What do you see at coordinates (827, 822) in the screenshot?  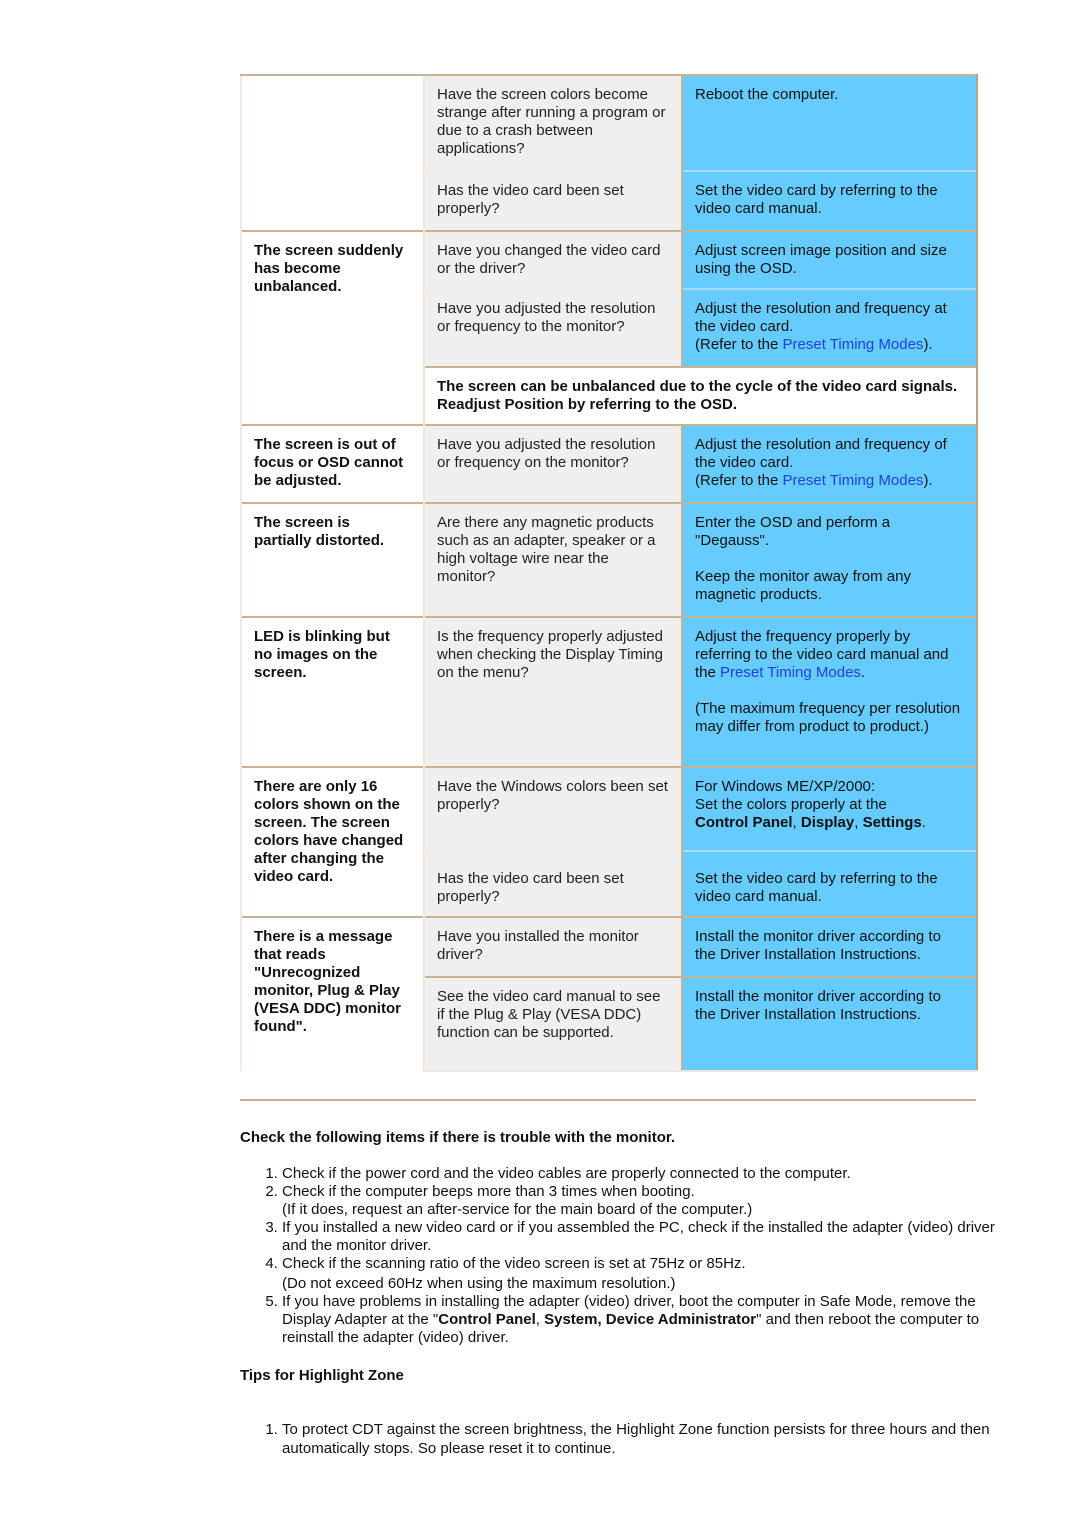 I see `answer-bold-text: Display` at bounding box center [827, 822].